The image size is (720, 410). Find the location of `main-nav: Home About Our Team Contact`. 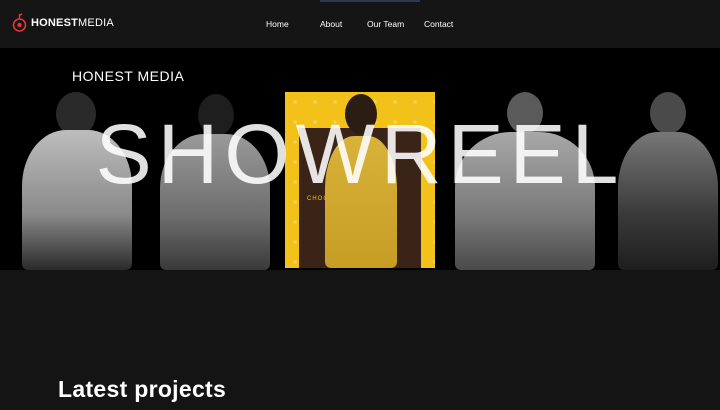

main-nav: Home About Our Team Contact is located at coordinates (360, 25).